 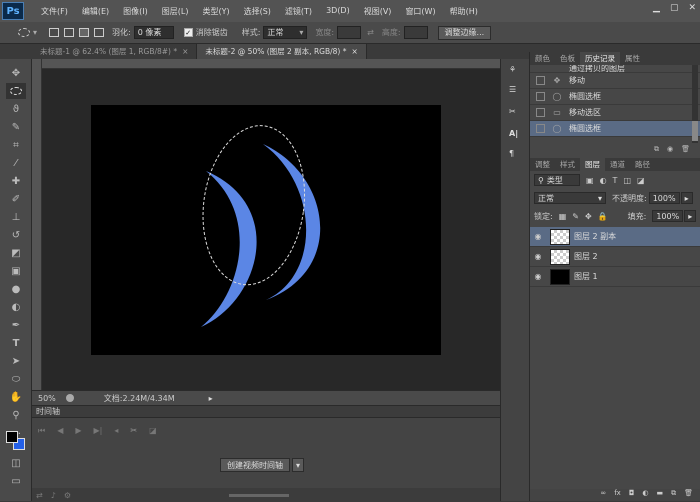 What do you see at coordinates (84, 32) in the screenshot?
I see `subtract-selection-icon` at bounding box center [84, 32].